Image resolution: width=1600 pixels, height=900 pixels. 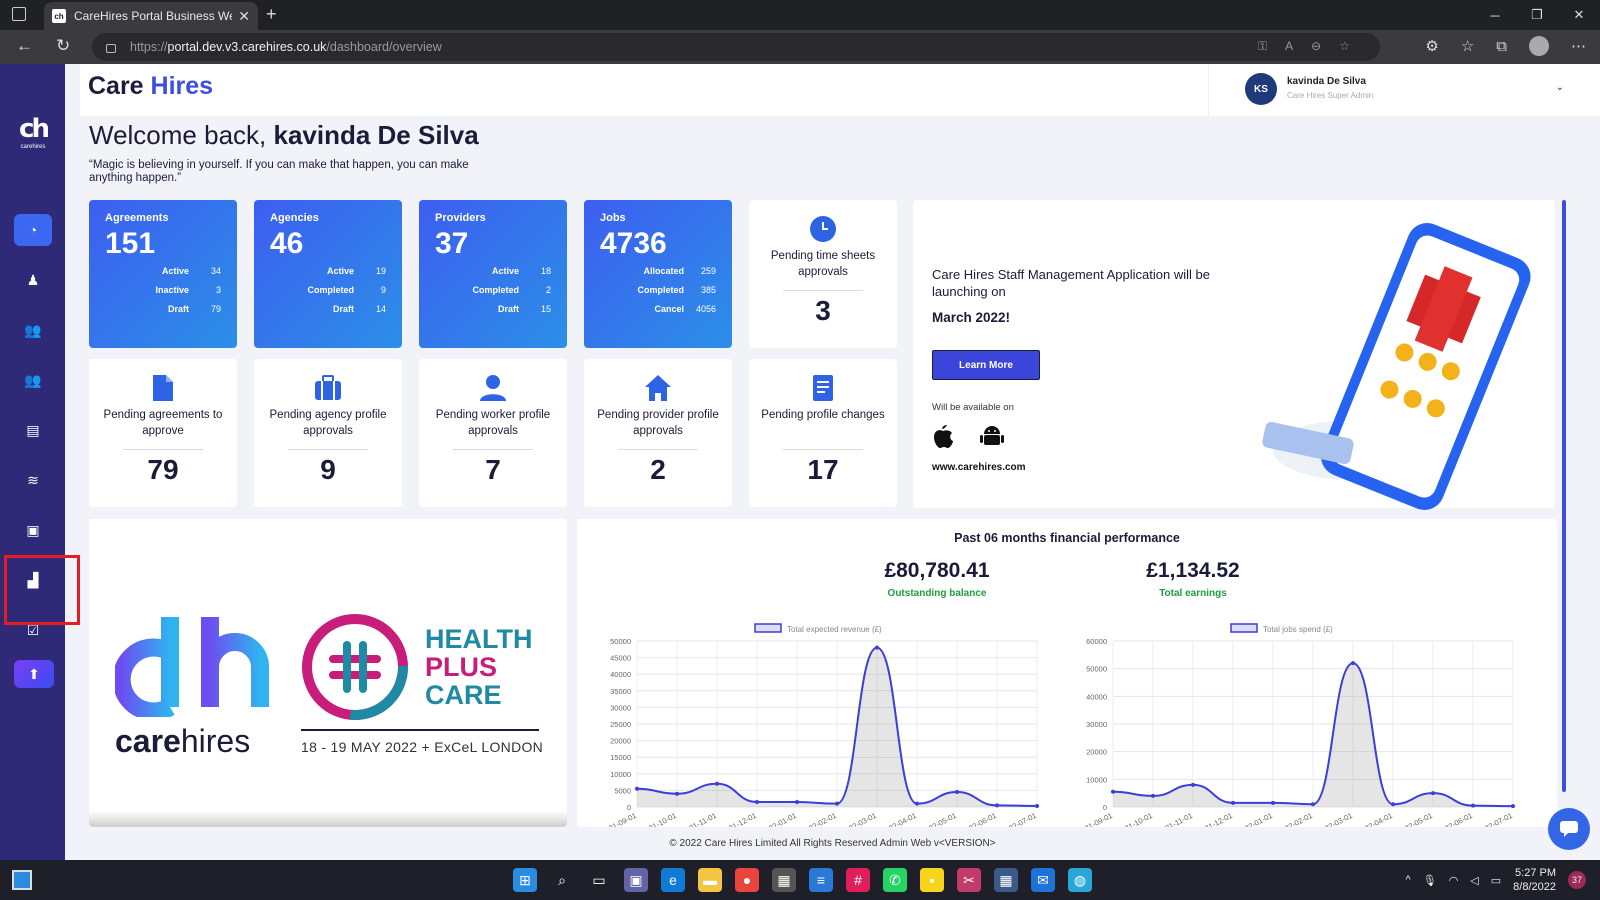 I want to click on favorite-add-icon: ☆, so click(x=1344, y=46).